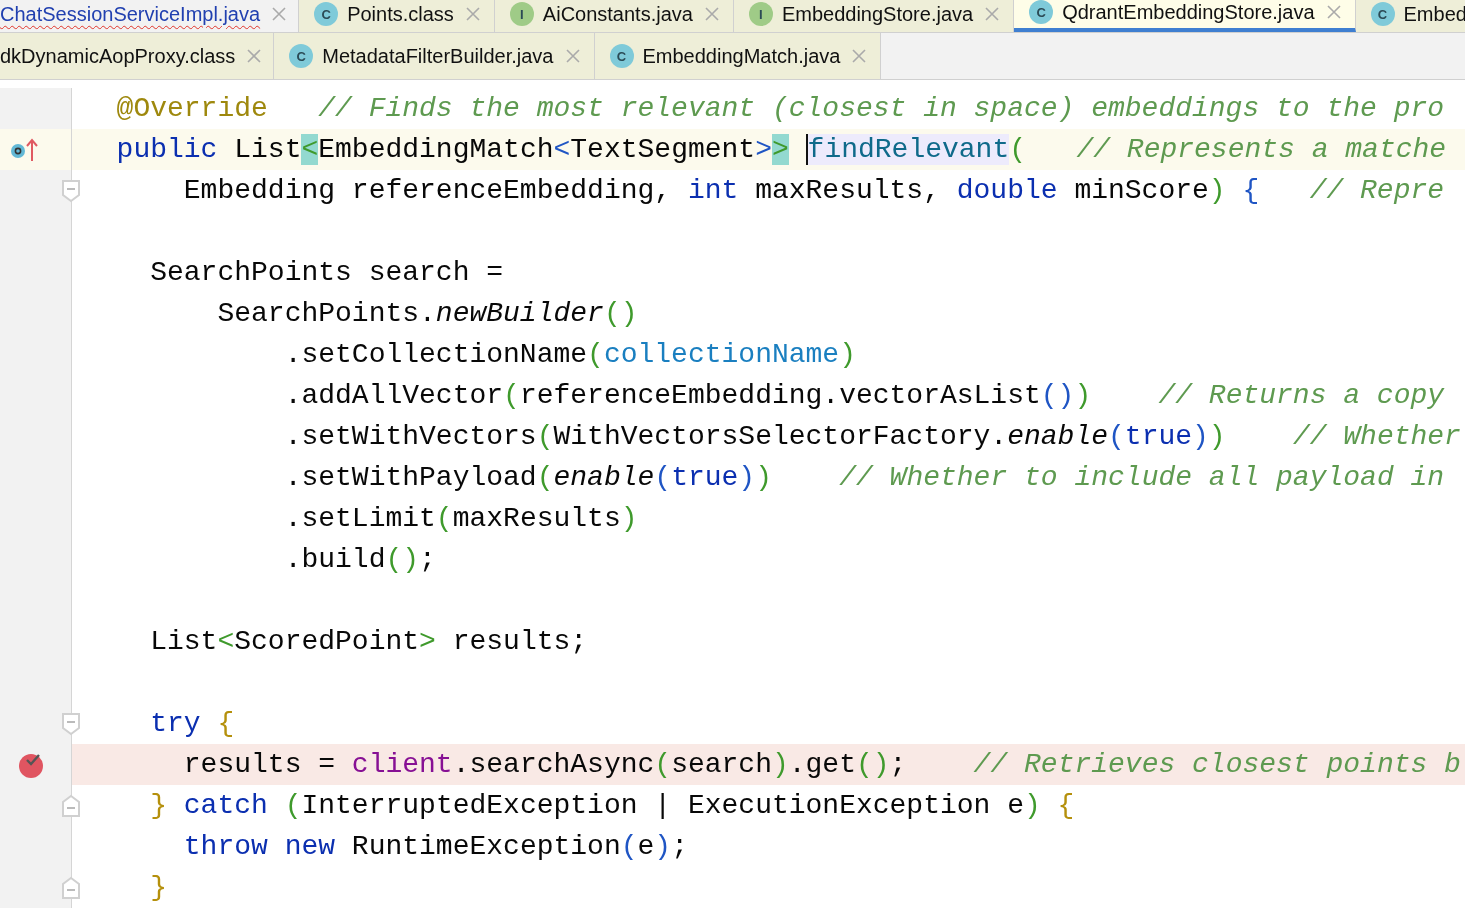 This screenshot has height=916, width=1465. I want to click on code-line: } catch (InterruptedException | ExecutionException e) {, so click(612, 806).